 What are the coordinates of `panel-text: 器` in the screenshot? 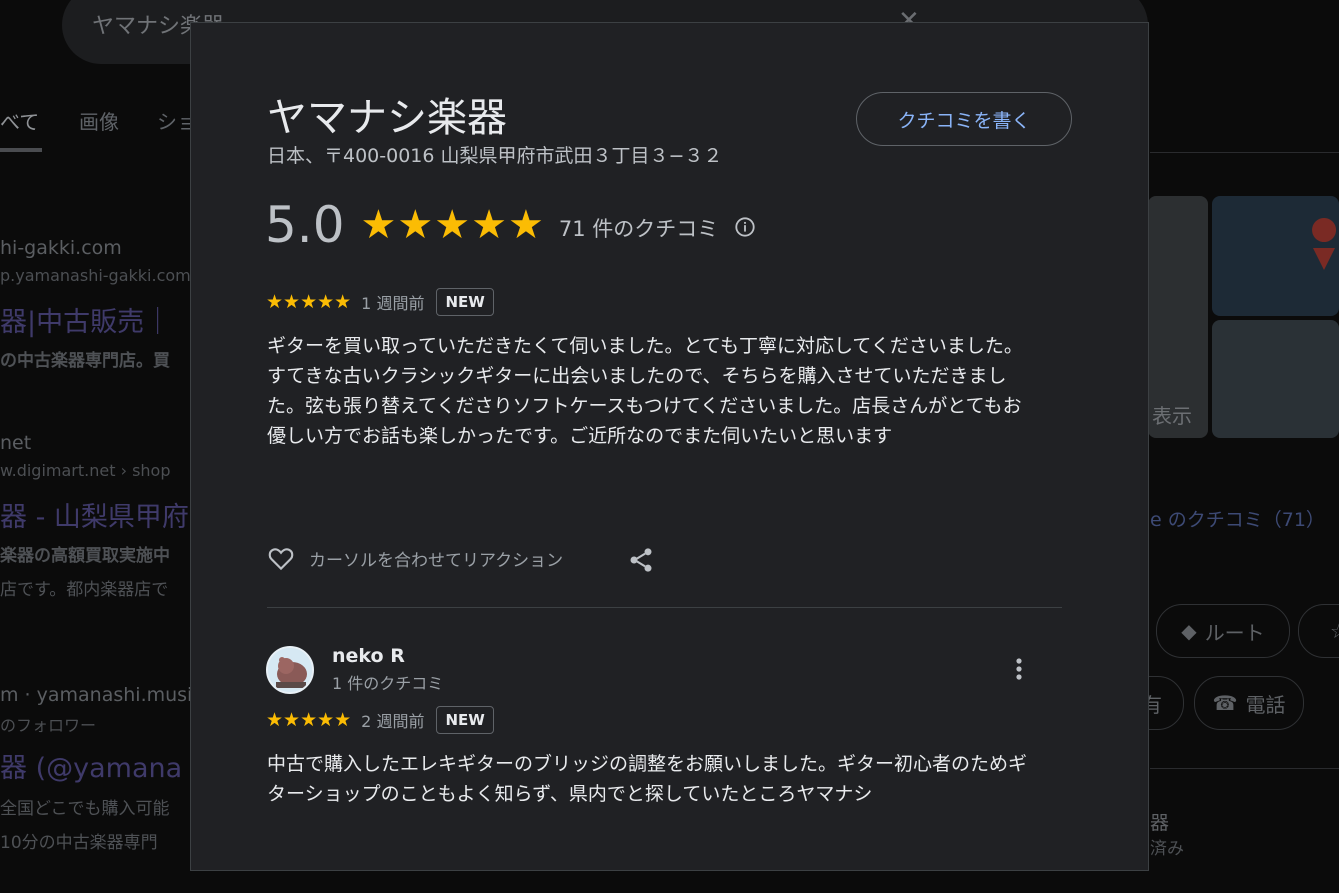 It's located at (1160, 823).